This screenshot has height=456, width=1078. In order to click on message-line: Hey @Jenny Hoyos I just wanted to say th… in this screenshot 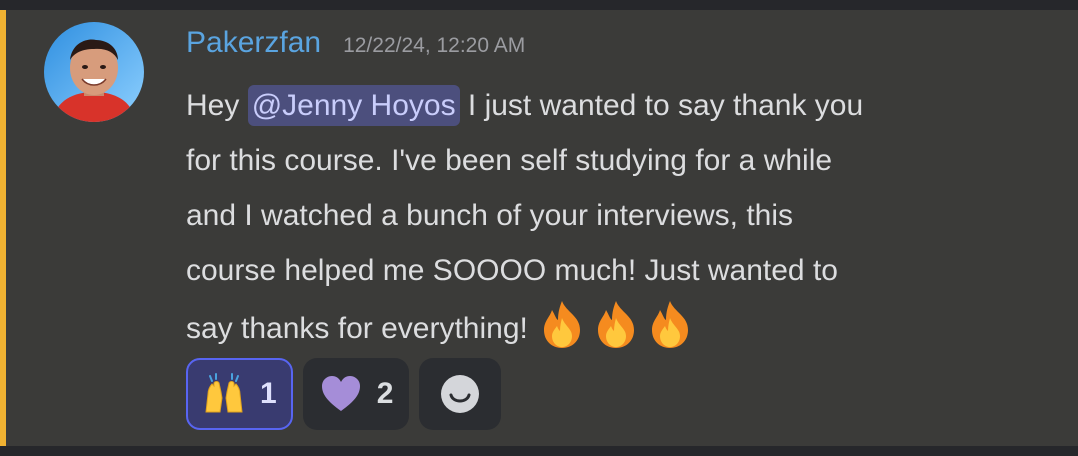, I will do `click(621, 105)`.